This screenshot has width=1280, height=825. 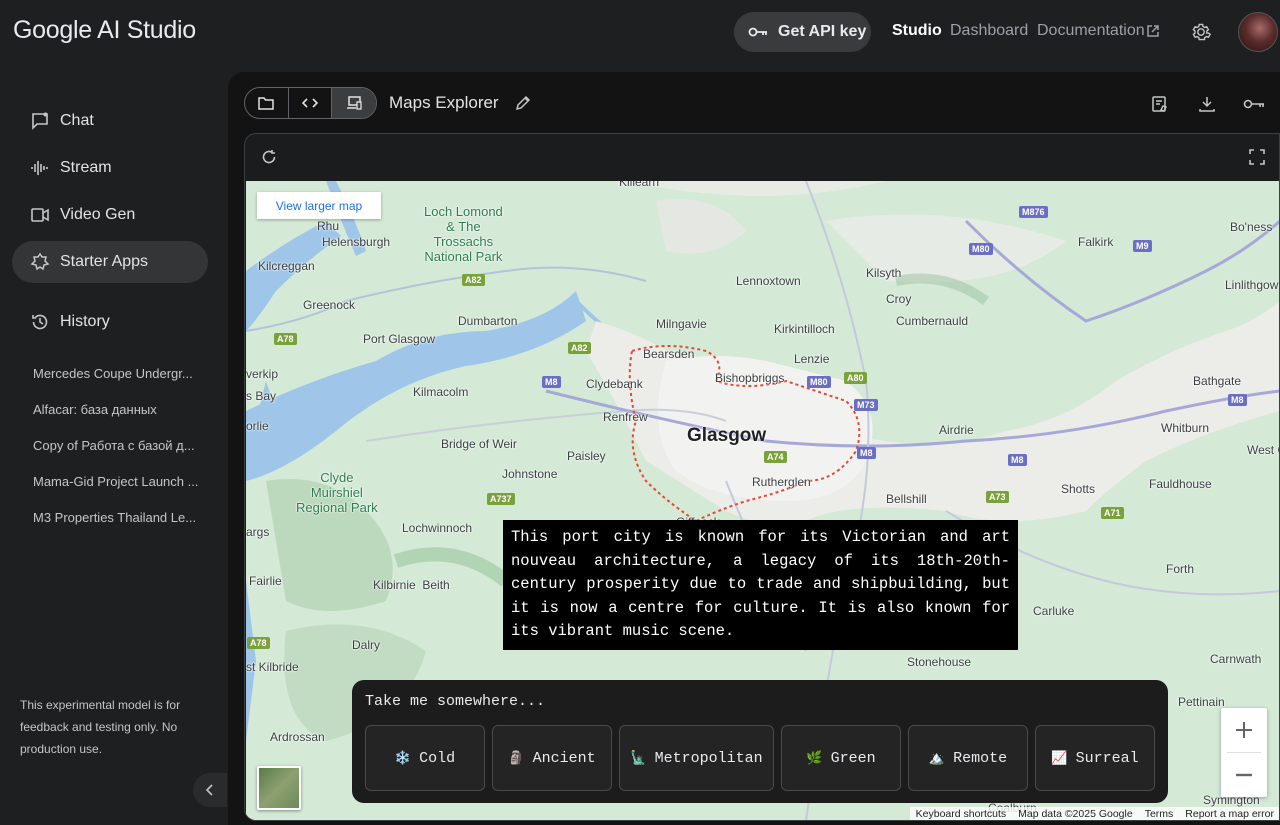 I want to click on apps-icon, so click(x=40, y=261).